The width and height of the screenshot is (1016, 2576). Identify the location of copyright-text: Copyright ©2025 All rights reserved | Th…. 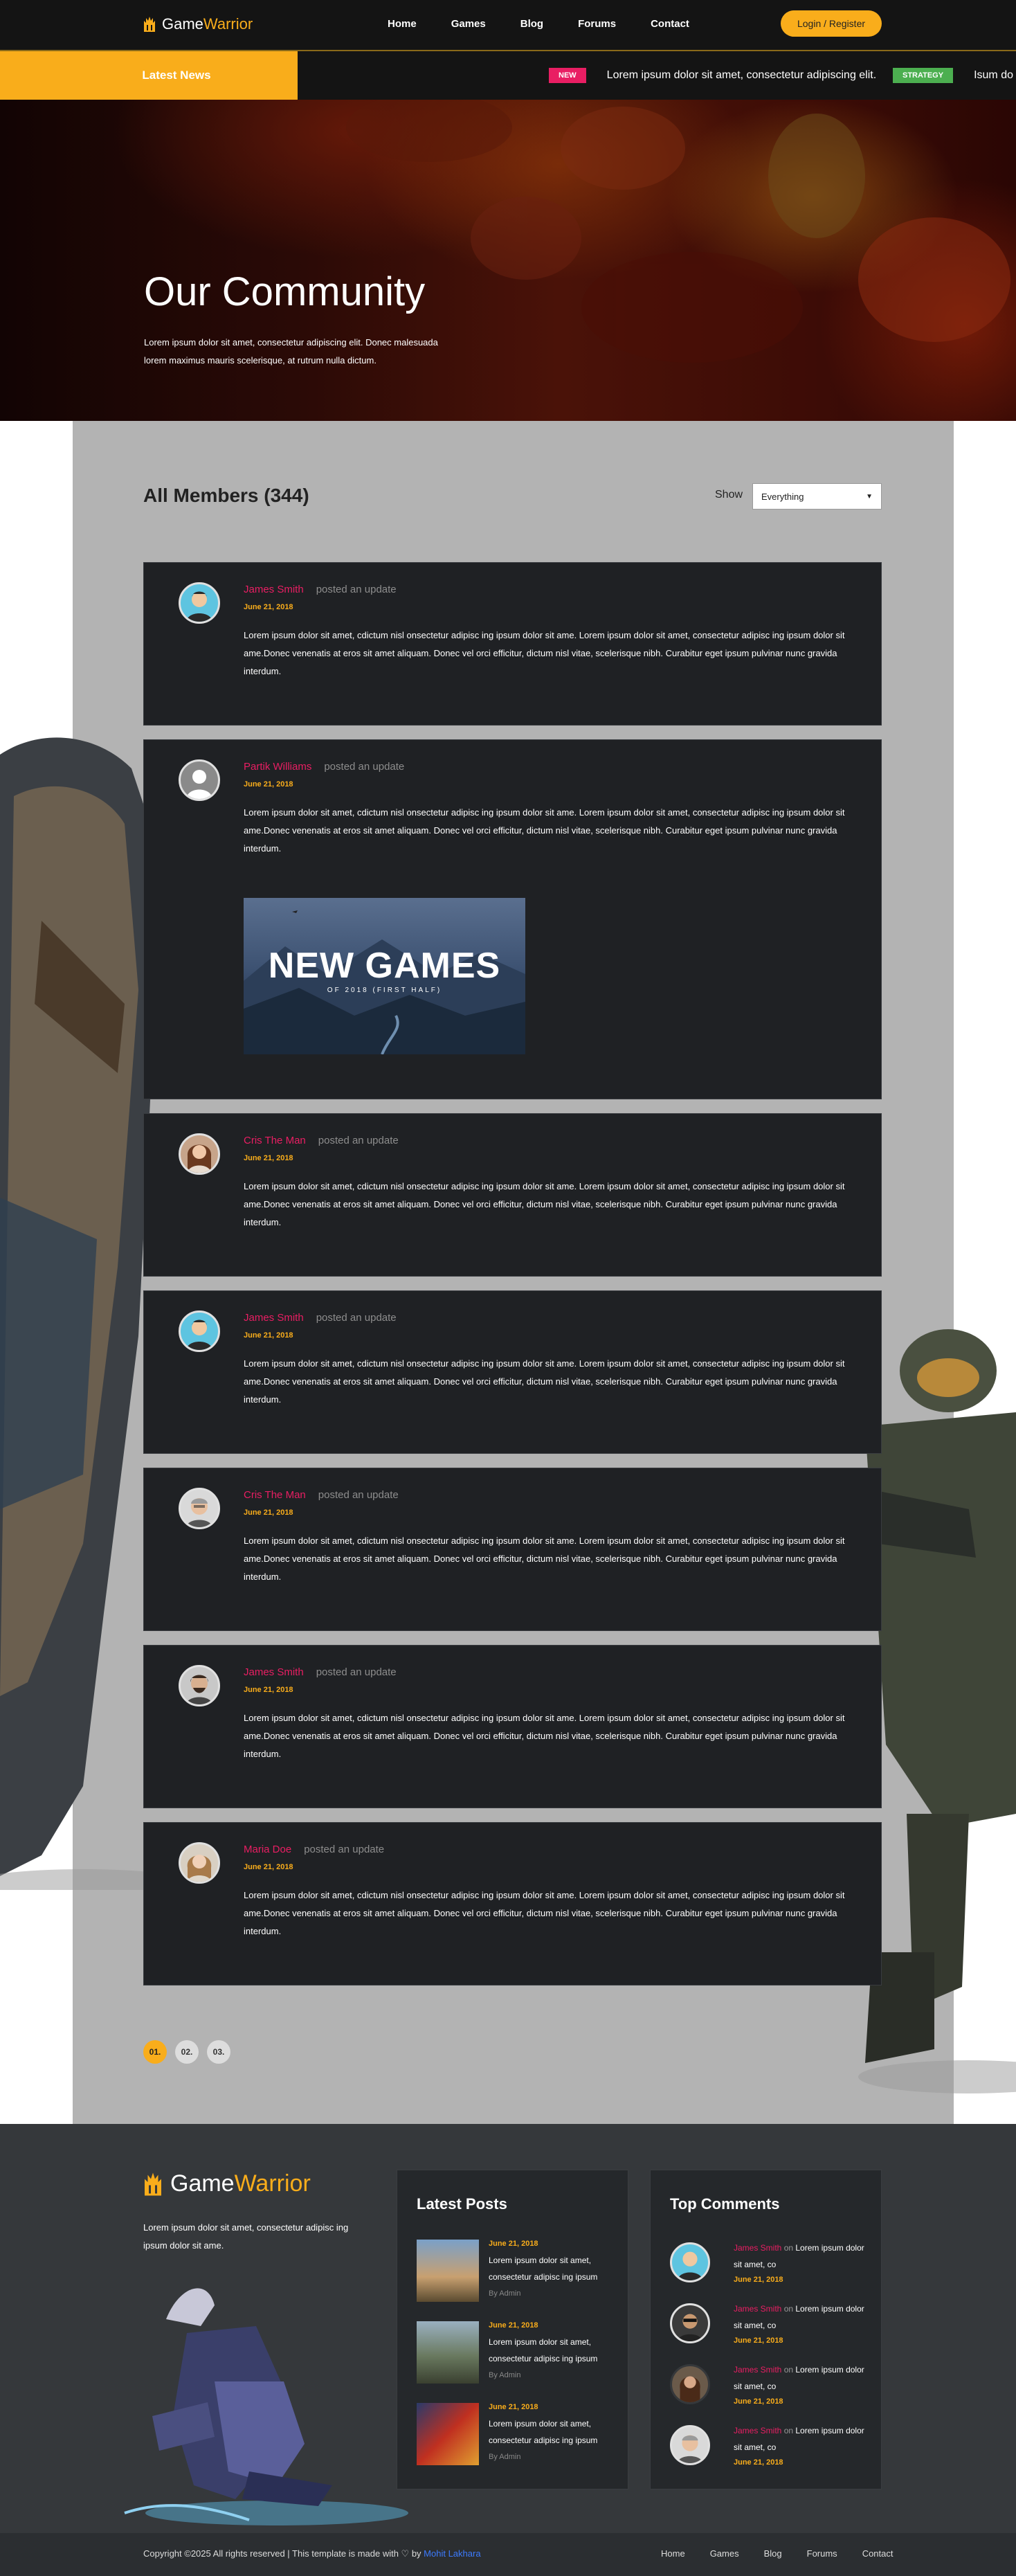
(312, 2553).